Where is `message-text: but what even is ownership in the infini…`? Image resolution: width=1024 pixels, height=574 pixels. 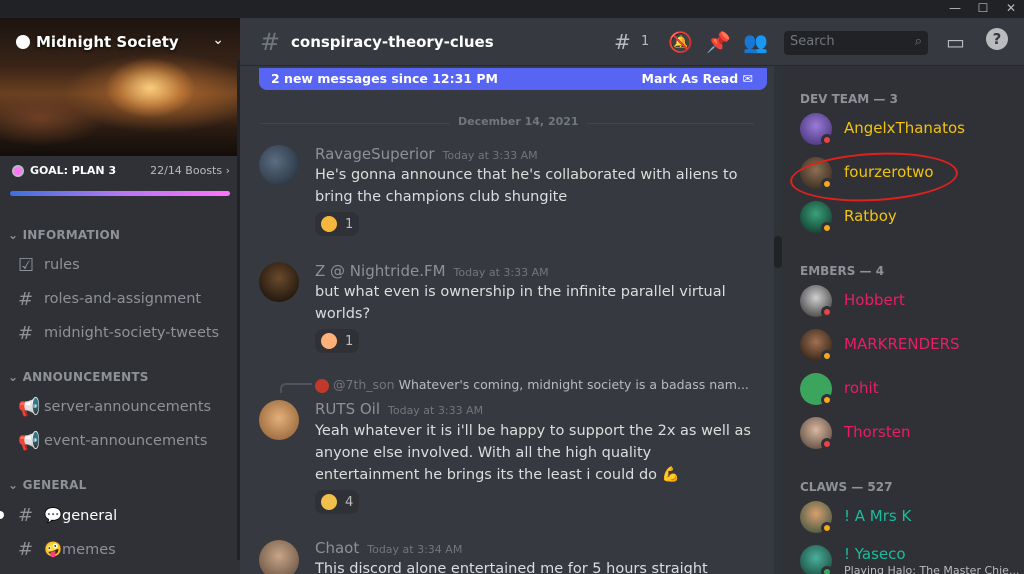
message-text: but what even is ownership in the infini… is located at coordinates (520, 303).